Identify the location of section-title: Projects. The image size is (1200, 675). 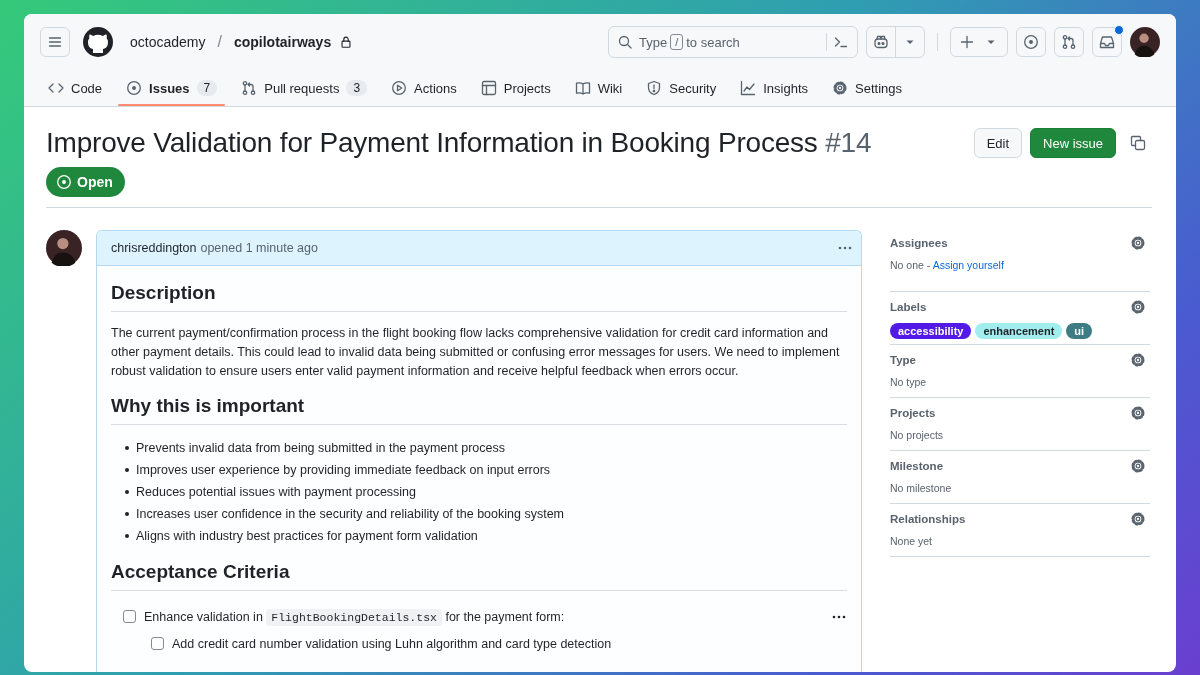
(913, 413).